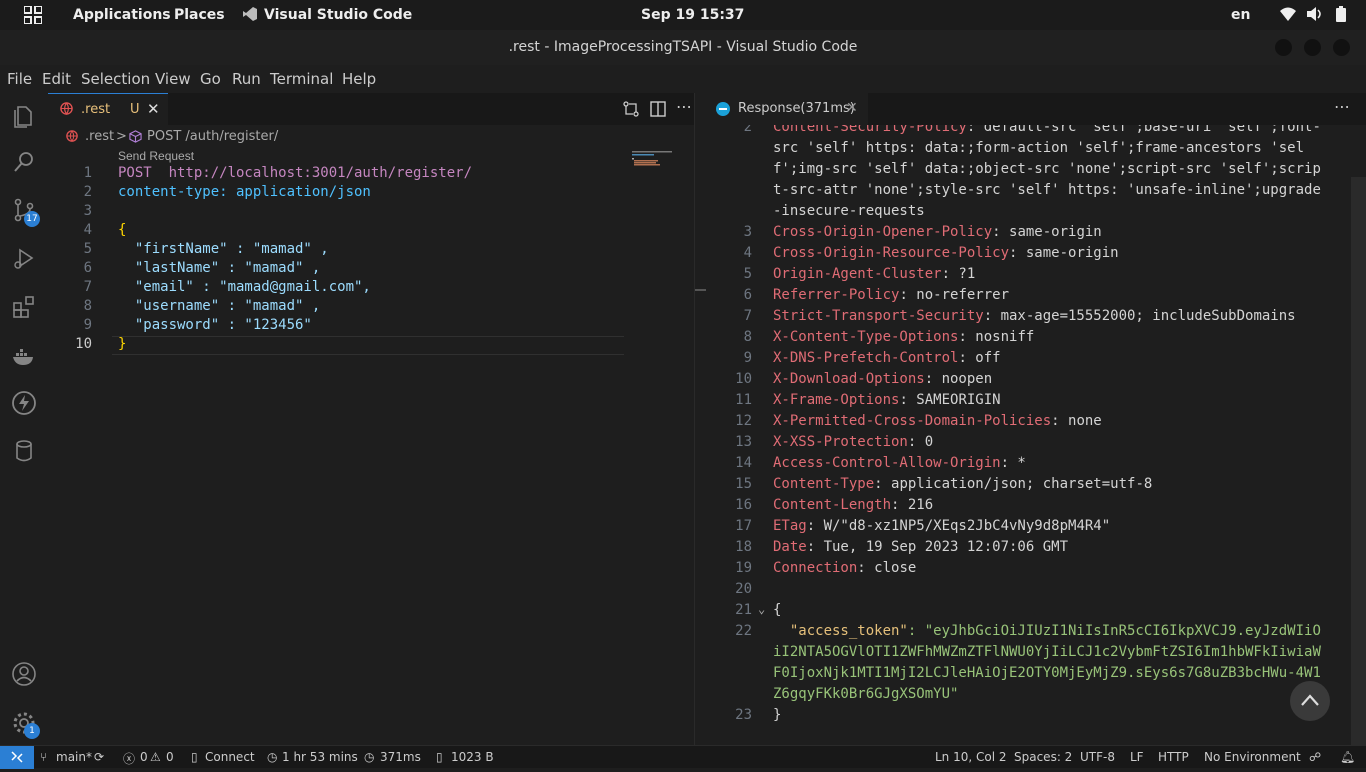 This screenshot has height=772, width=1366. What do you see at coordinates (1315, 757) in the screenshot?
I see `feedback-icon: ☍` at bounding box center [1315, 757].